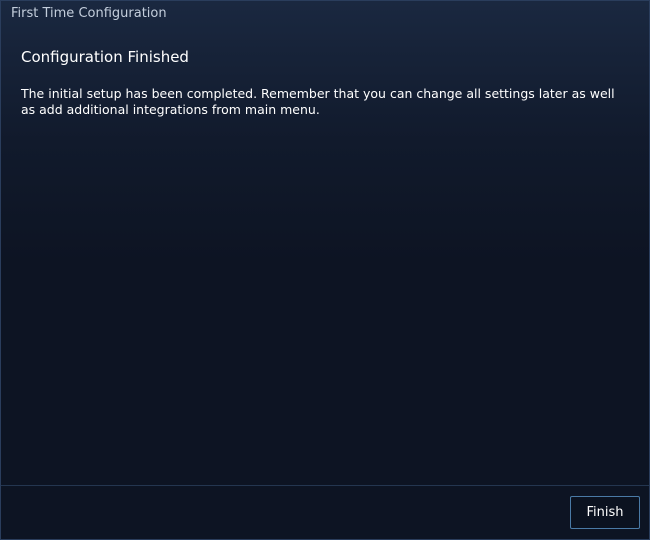  I want to click on page-title: Configuration Finished, so click(105, 57).